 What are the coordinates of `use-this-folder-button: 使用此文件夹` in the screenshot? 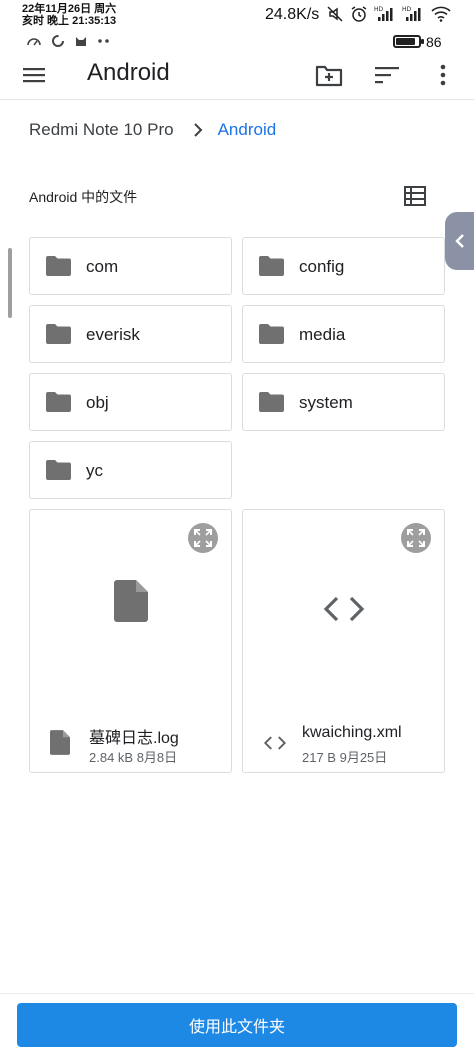 It's located at (237, 1025).